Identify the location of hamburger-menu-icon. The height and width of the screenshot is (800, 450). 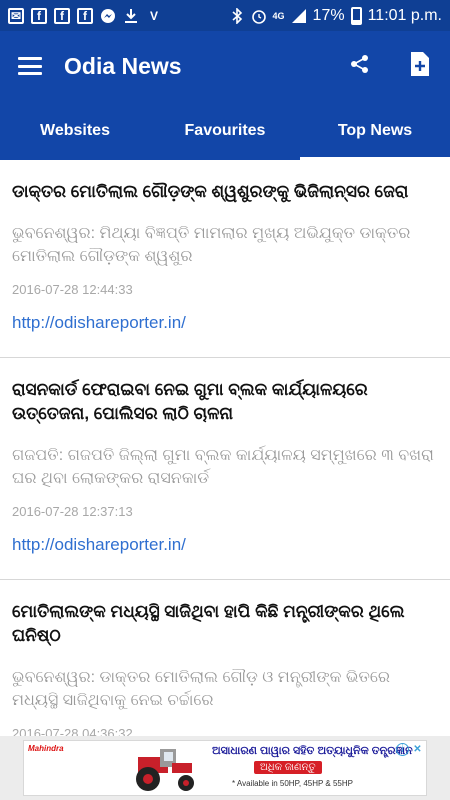
(30, 66).